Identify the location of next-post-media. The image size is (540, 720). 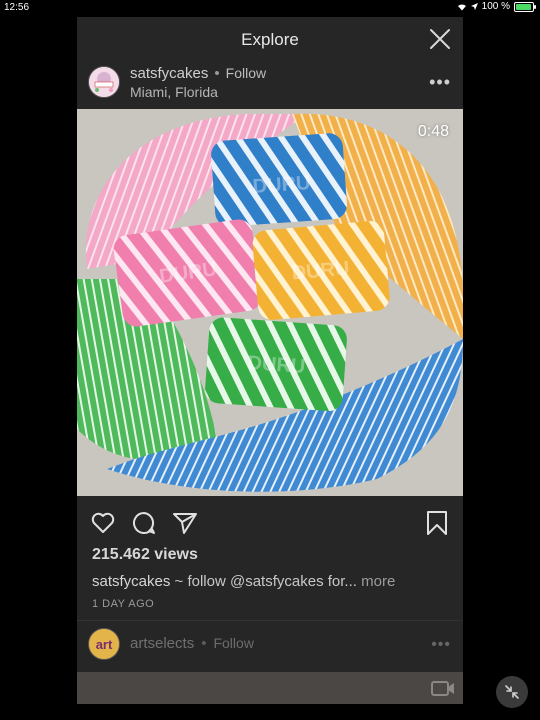
(270, 688).